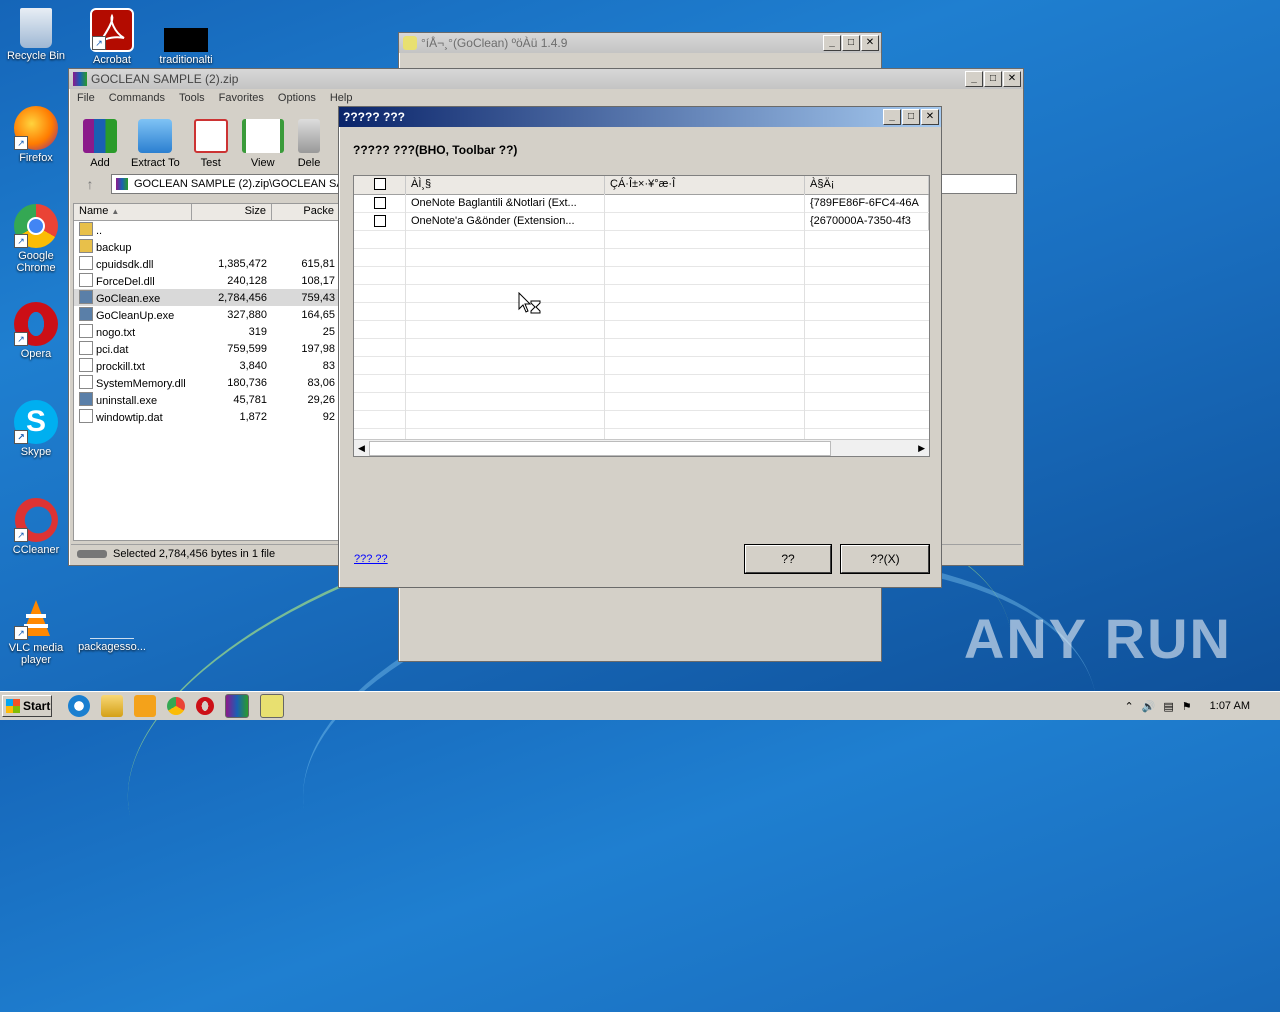  Describe the element at coordinates (640, 117) in the screenshot. I see `dialog-titlebar: ????? ??? _ □ ✕` at that location.